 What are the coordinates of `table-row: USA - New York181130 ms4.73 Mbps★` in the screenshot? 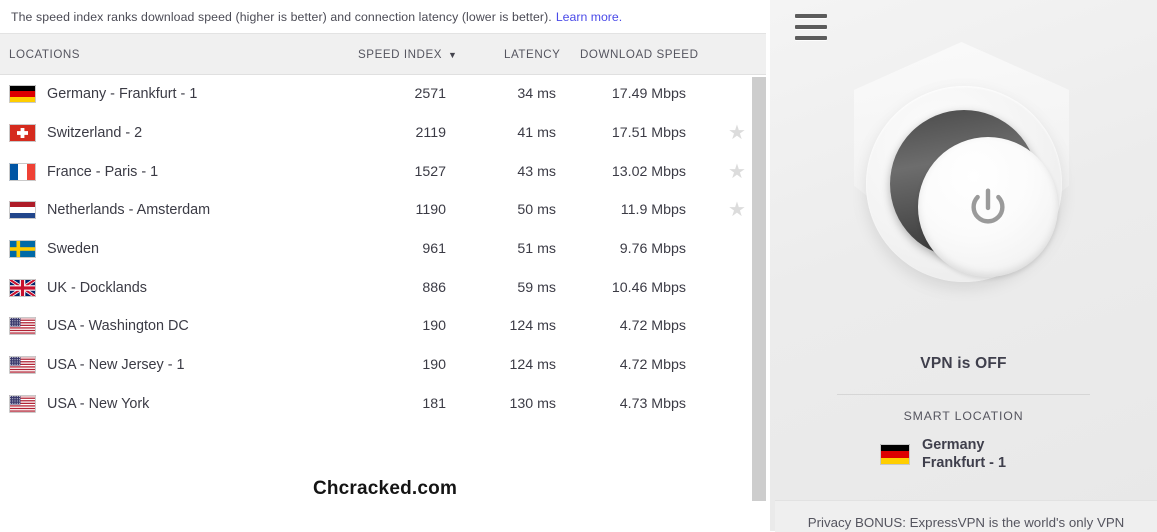 It's located at (385, 404).